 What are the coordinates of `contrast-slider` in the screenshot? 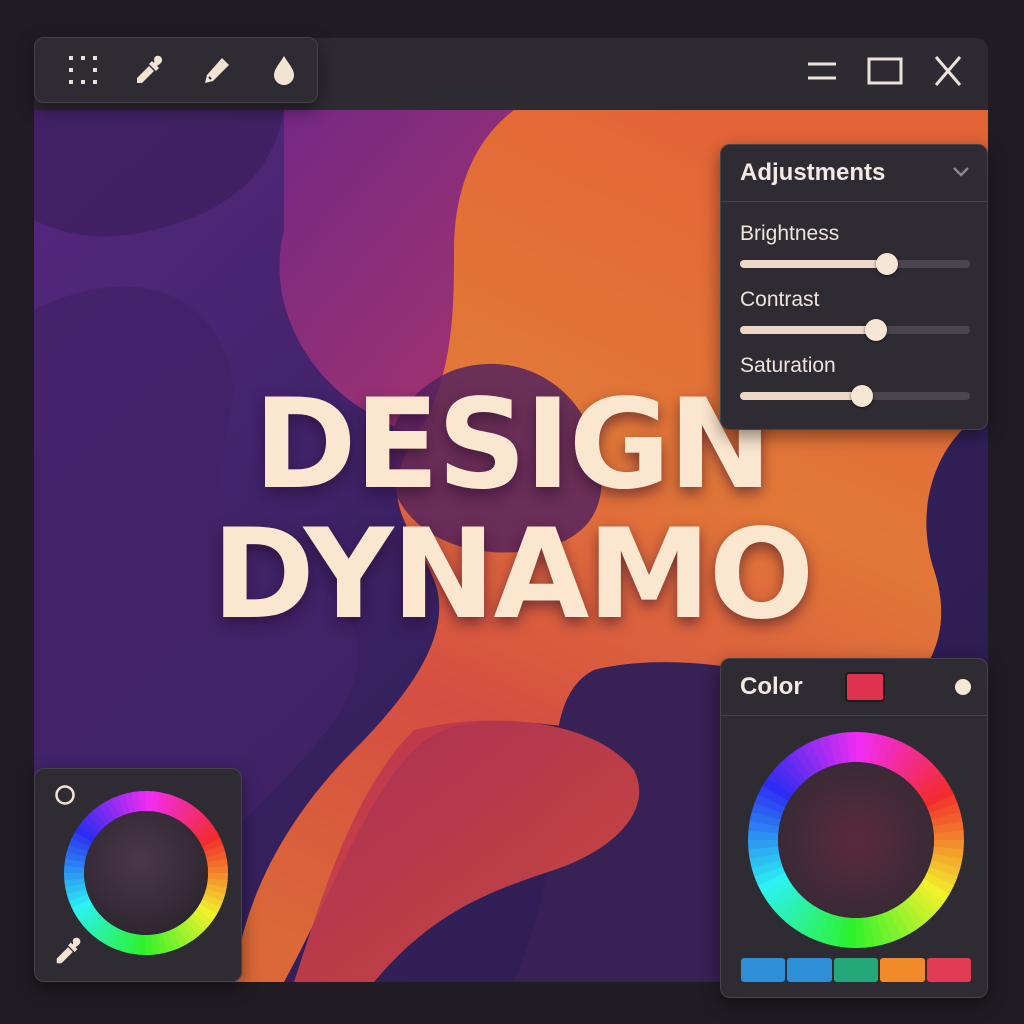 It's located at (855, 330).